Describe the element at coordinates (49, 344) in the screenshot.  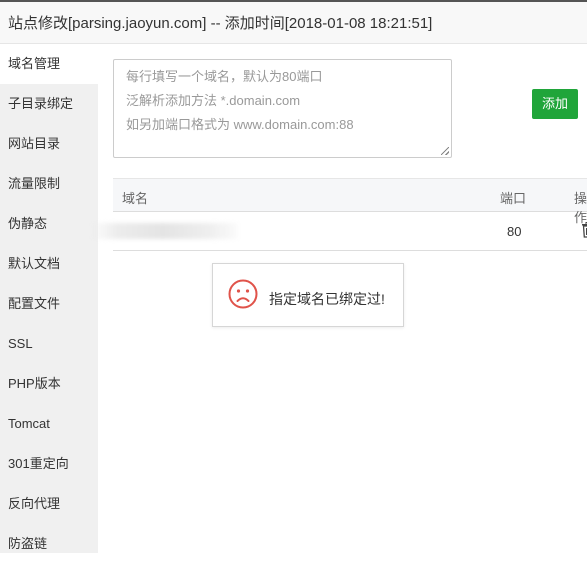
I see `sidebar-item-ssl: SSL` at that location.